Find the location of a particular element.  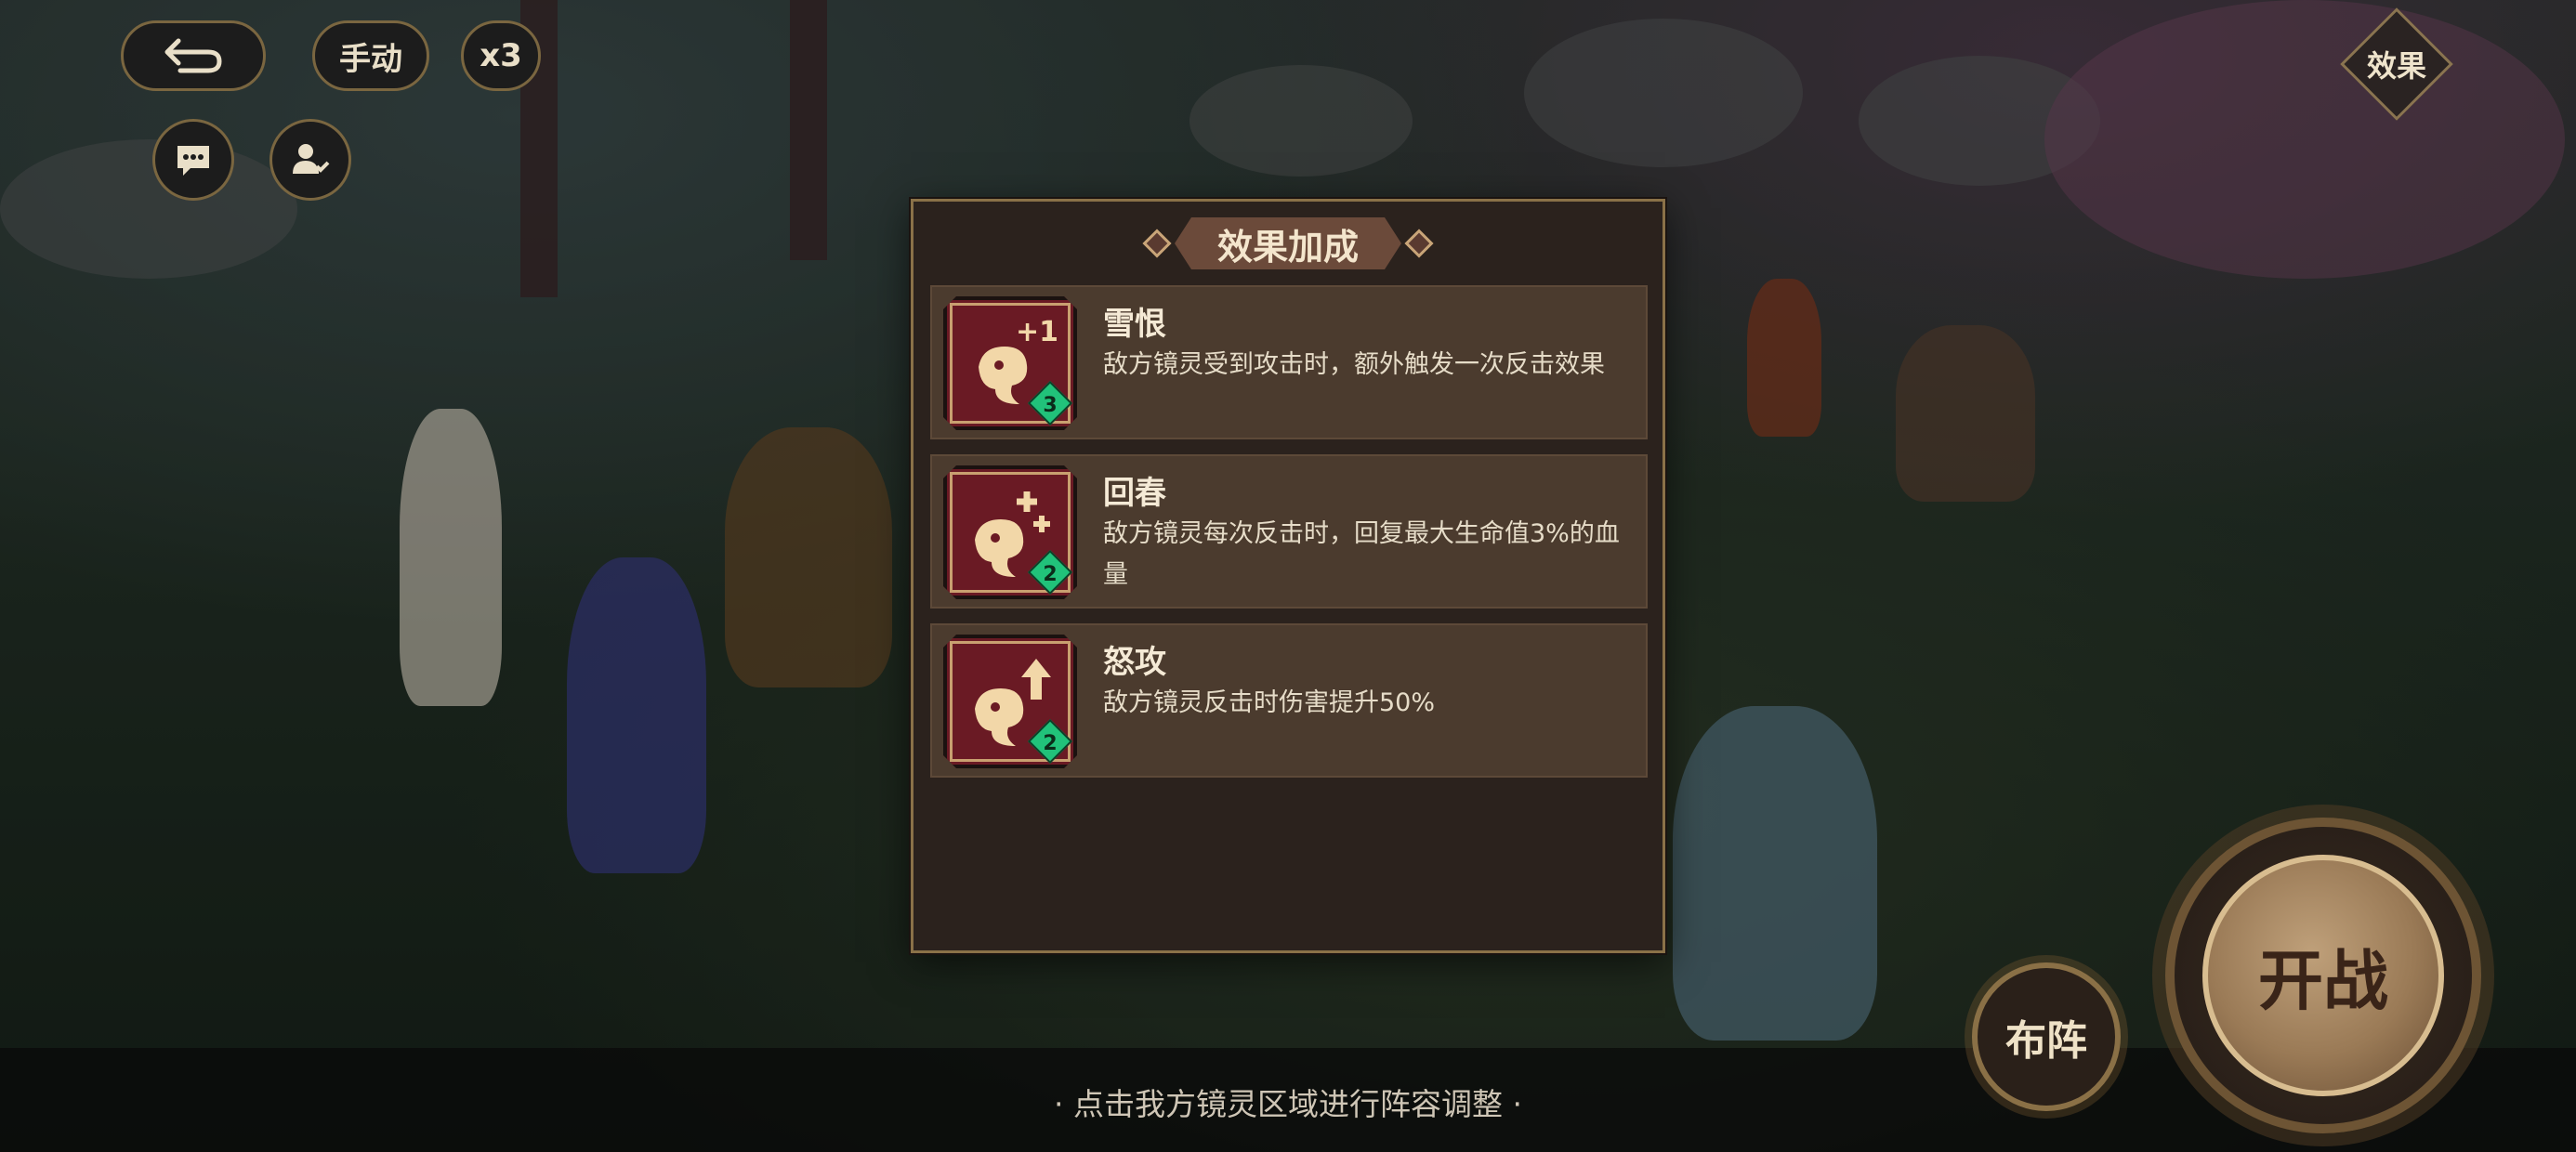

panel-title: 效果加成 is located at coordinates (1288, 243).